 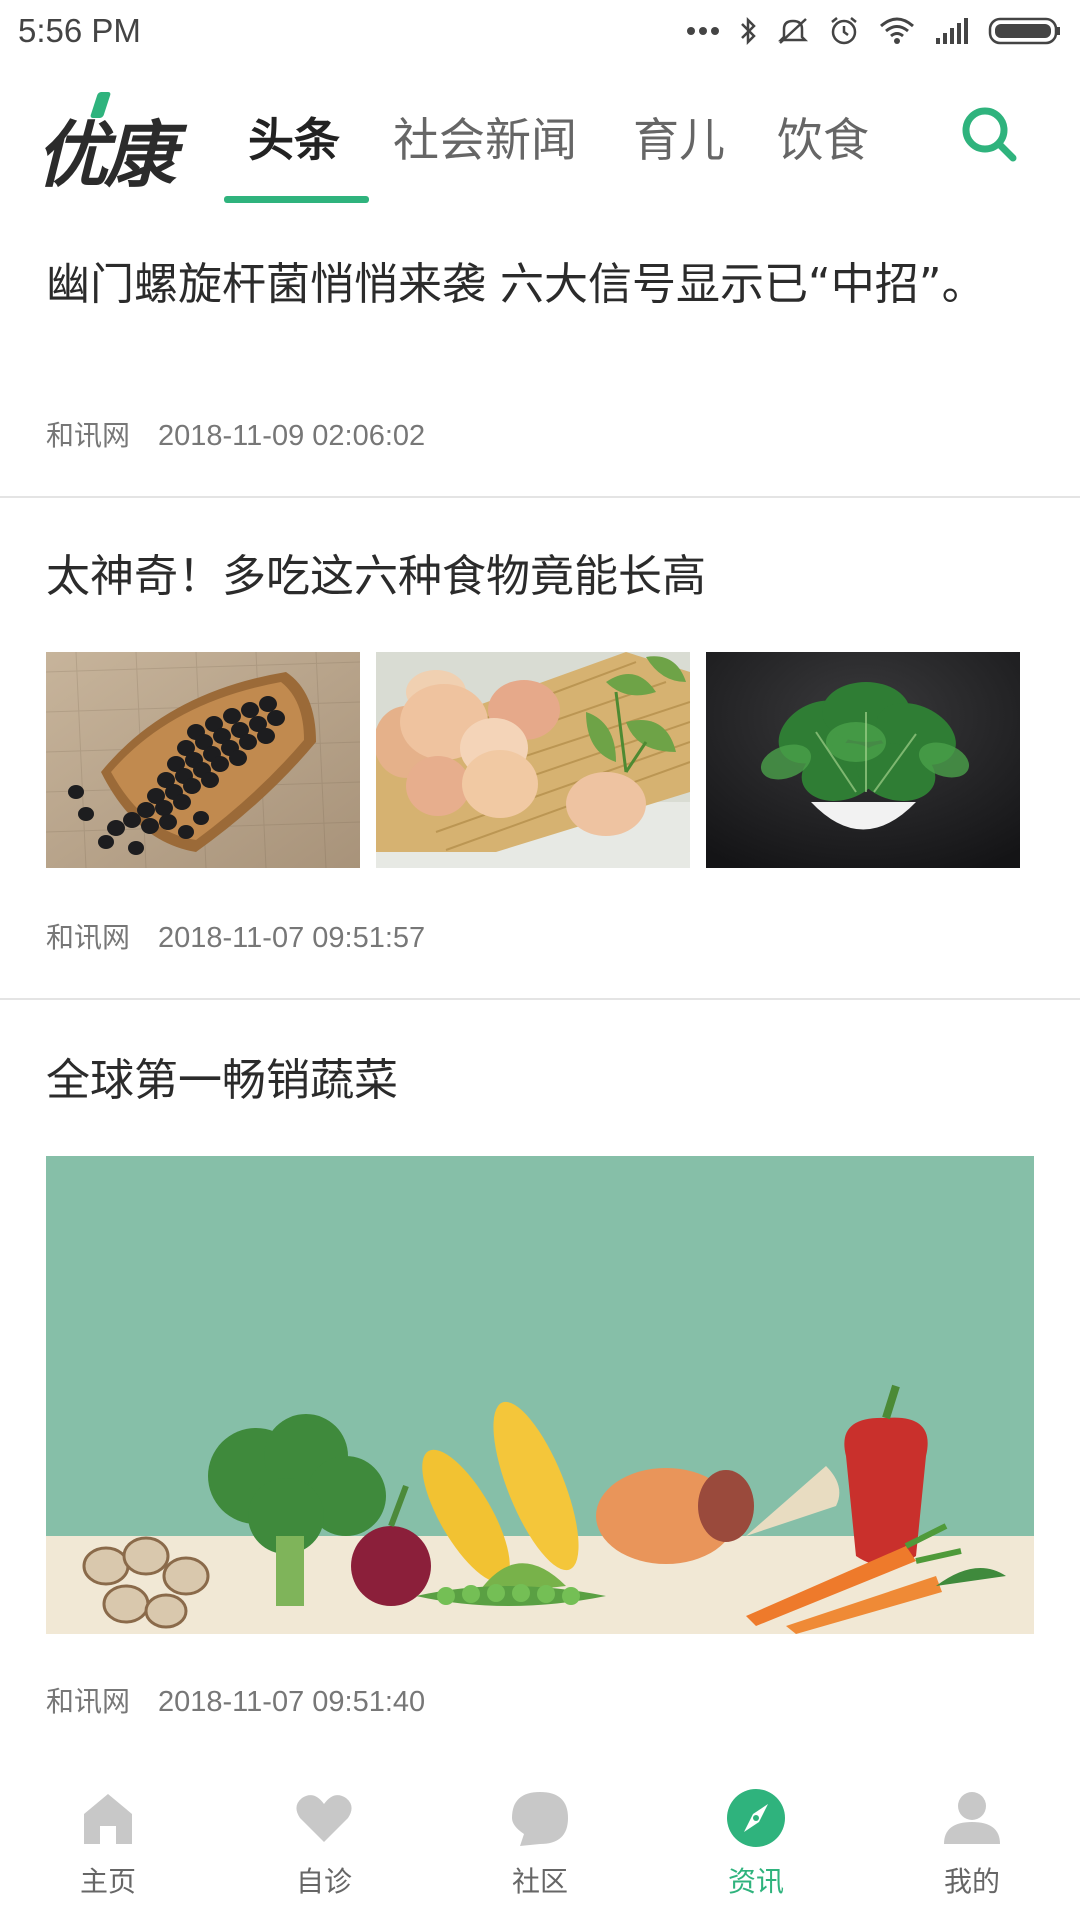 I want to click on article-time: 2018-11-07 09:51:40, so click(x=292, y=1702).